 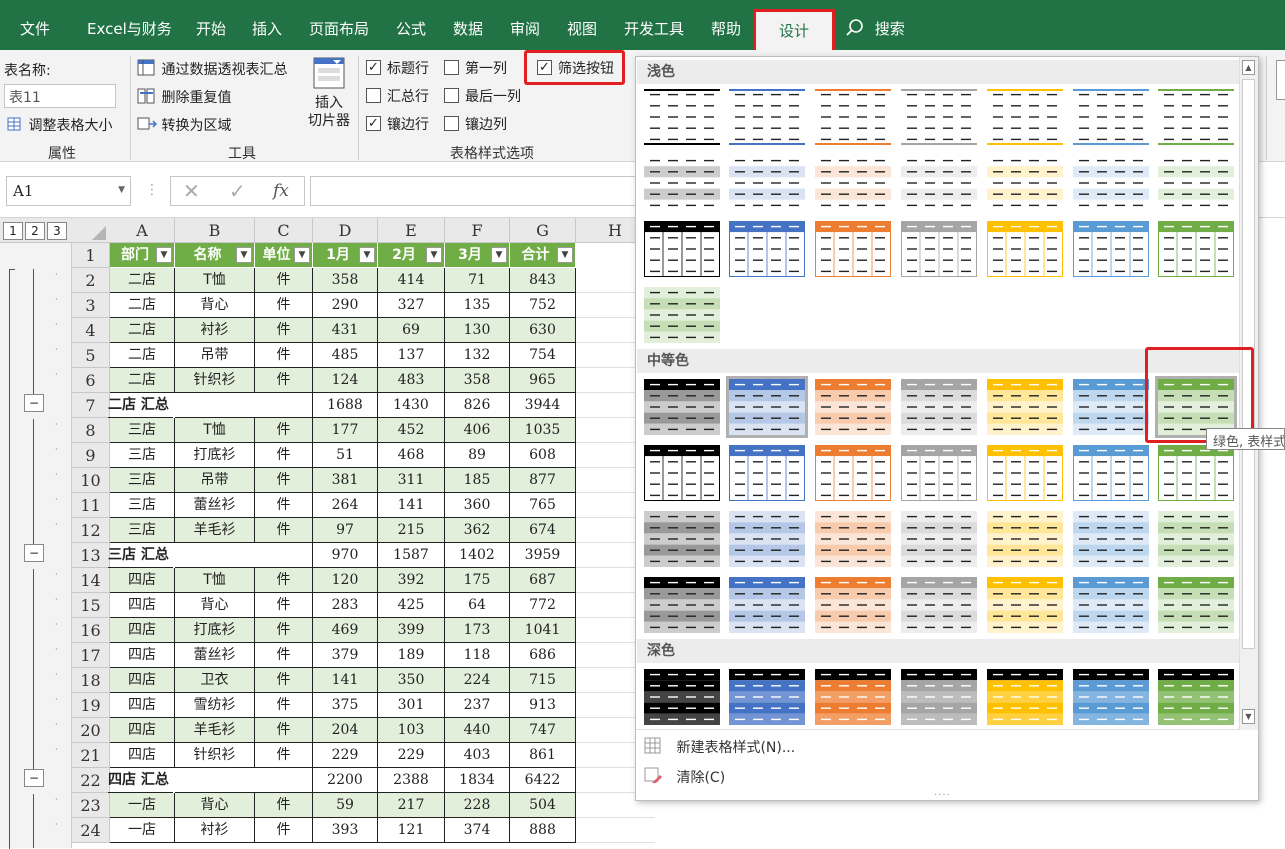 What do you see at coordinates (411, 430) in the screenshot?
I see `table-cell: 452` at bounding box center [411, 430].